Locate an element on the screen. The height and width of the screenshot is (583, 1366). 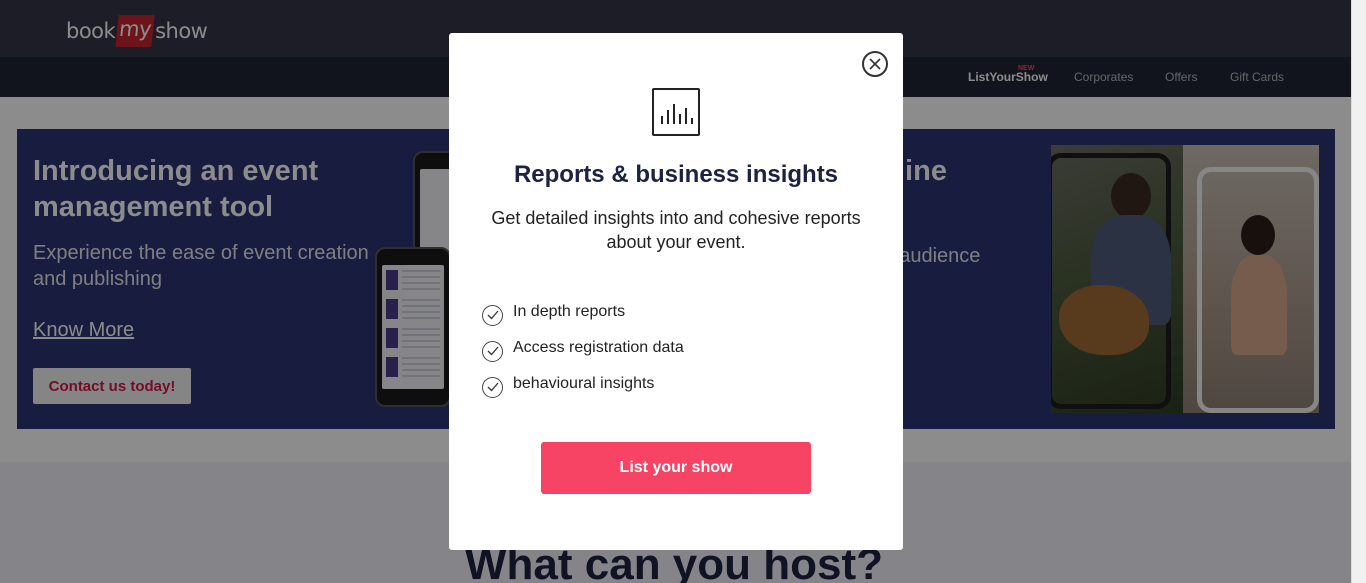
list-item: behavioural insights is located at coordinates (583, 384).